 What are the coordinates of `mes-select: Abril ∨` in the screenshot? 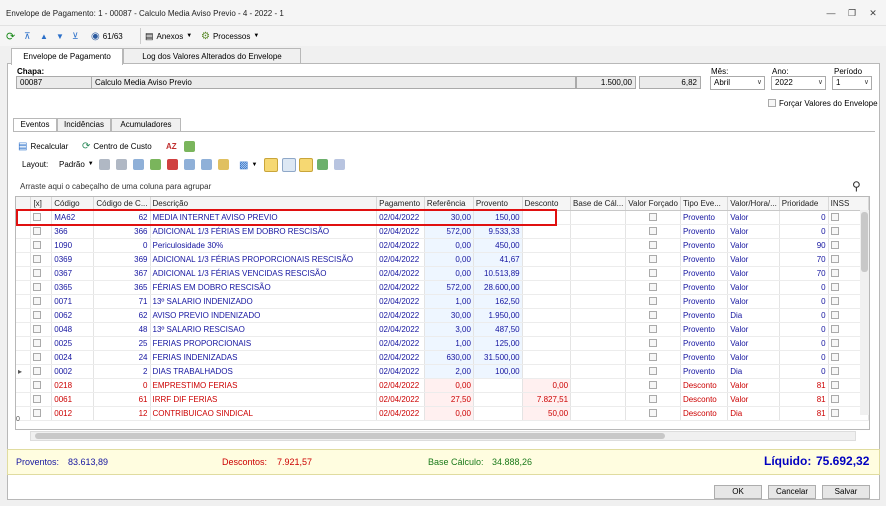 It's located at (737, 83).